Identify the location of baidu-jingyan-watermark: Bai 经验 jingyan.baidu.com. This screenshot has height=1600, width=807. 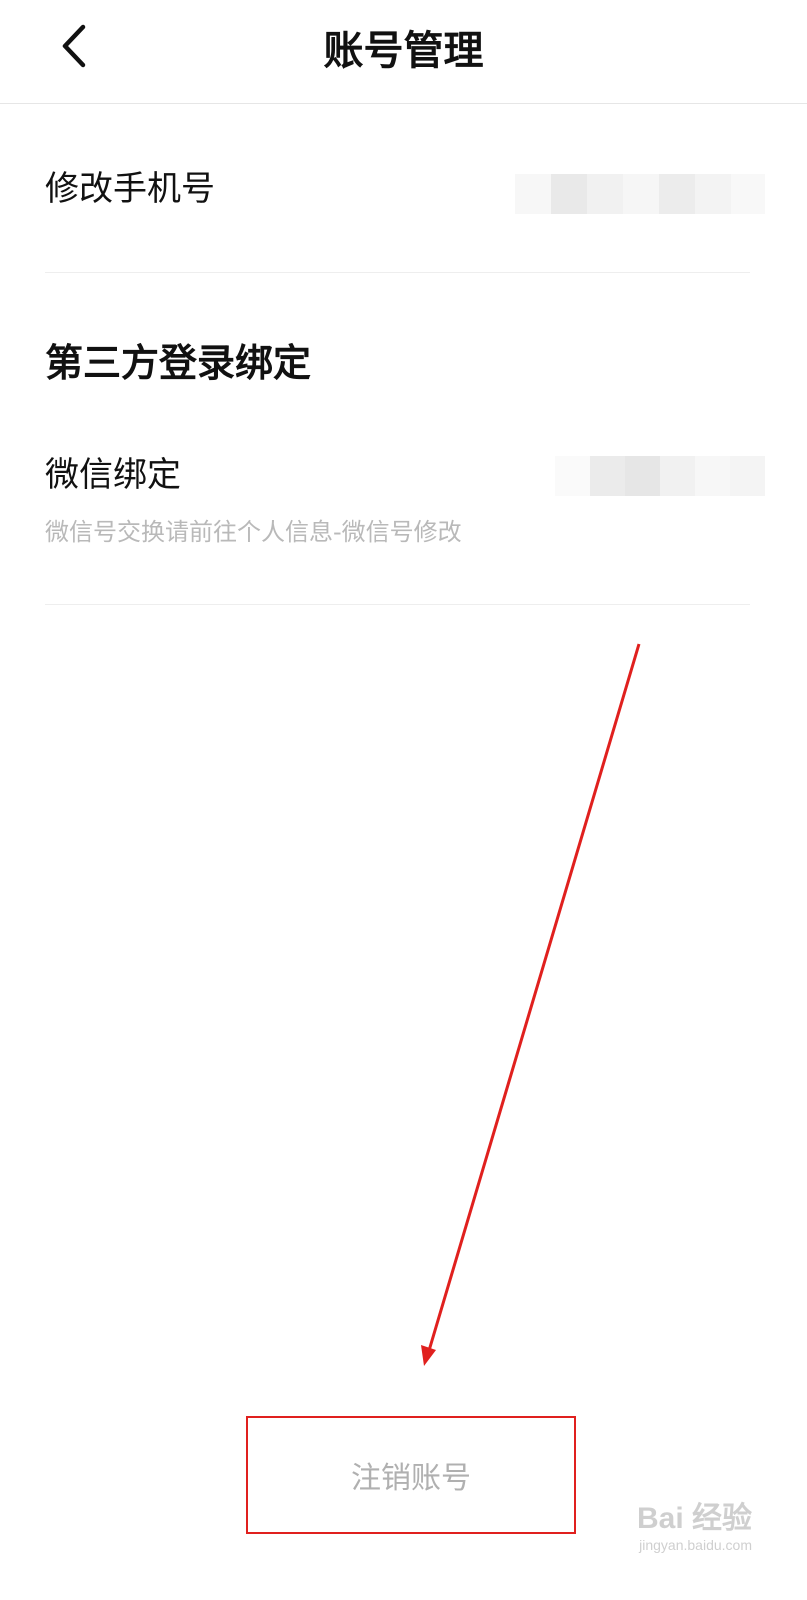
(694, 1528).